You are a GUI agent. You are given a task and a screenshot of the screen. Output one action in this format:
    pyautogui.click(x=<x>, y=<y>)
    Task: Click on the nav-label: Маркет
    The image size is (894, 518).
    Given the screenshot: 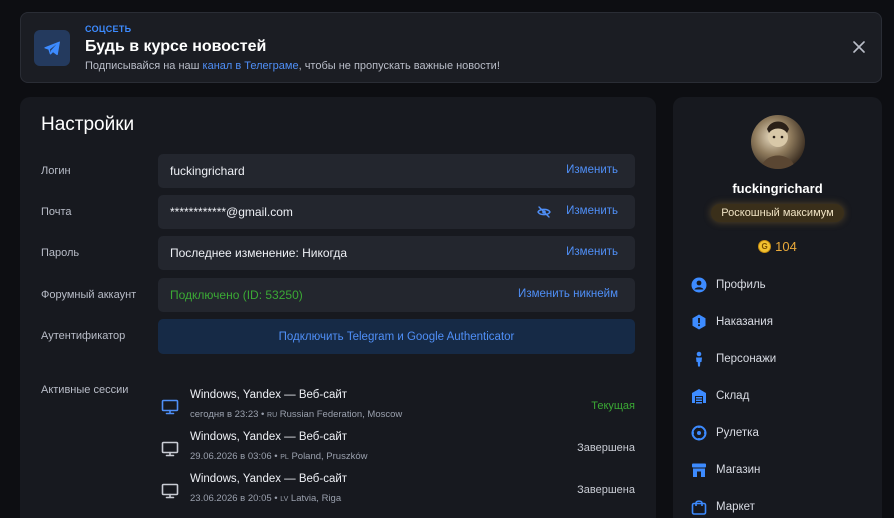 What is the action you would take?
    pyautogui.click(x=735, y=507)
    